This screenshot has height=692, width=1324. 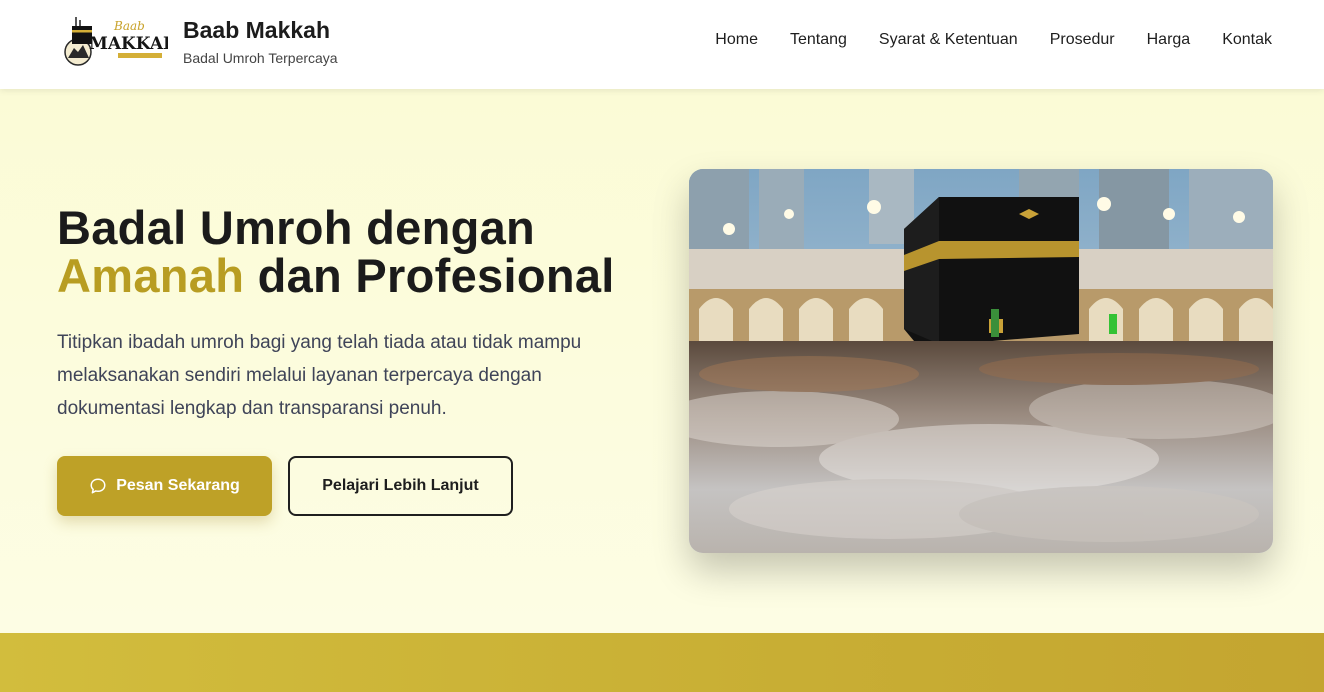 What do you see at coordinates (948, 40) in the screenshot?
I see `nav-syarat-ketentuan: Syarat & Ketentuan` at bounding box center [948, 40].